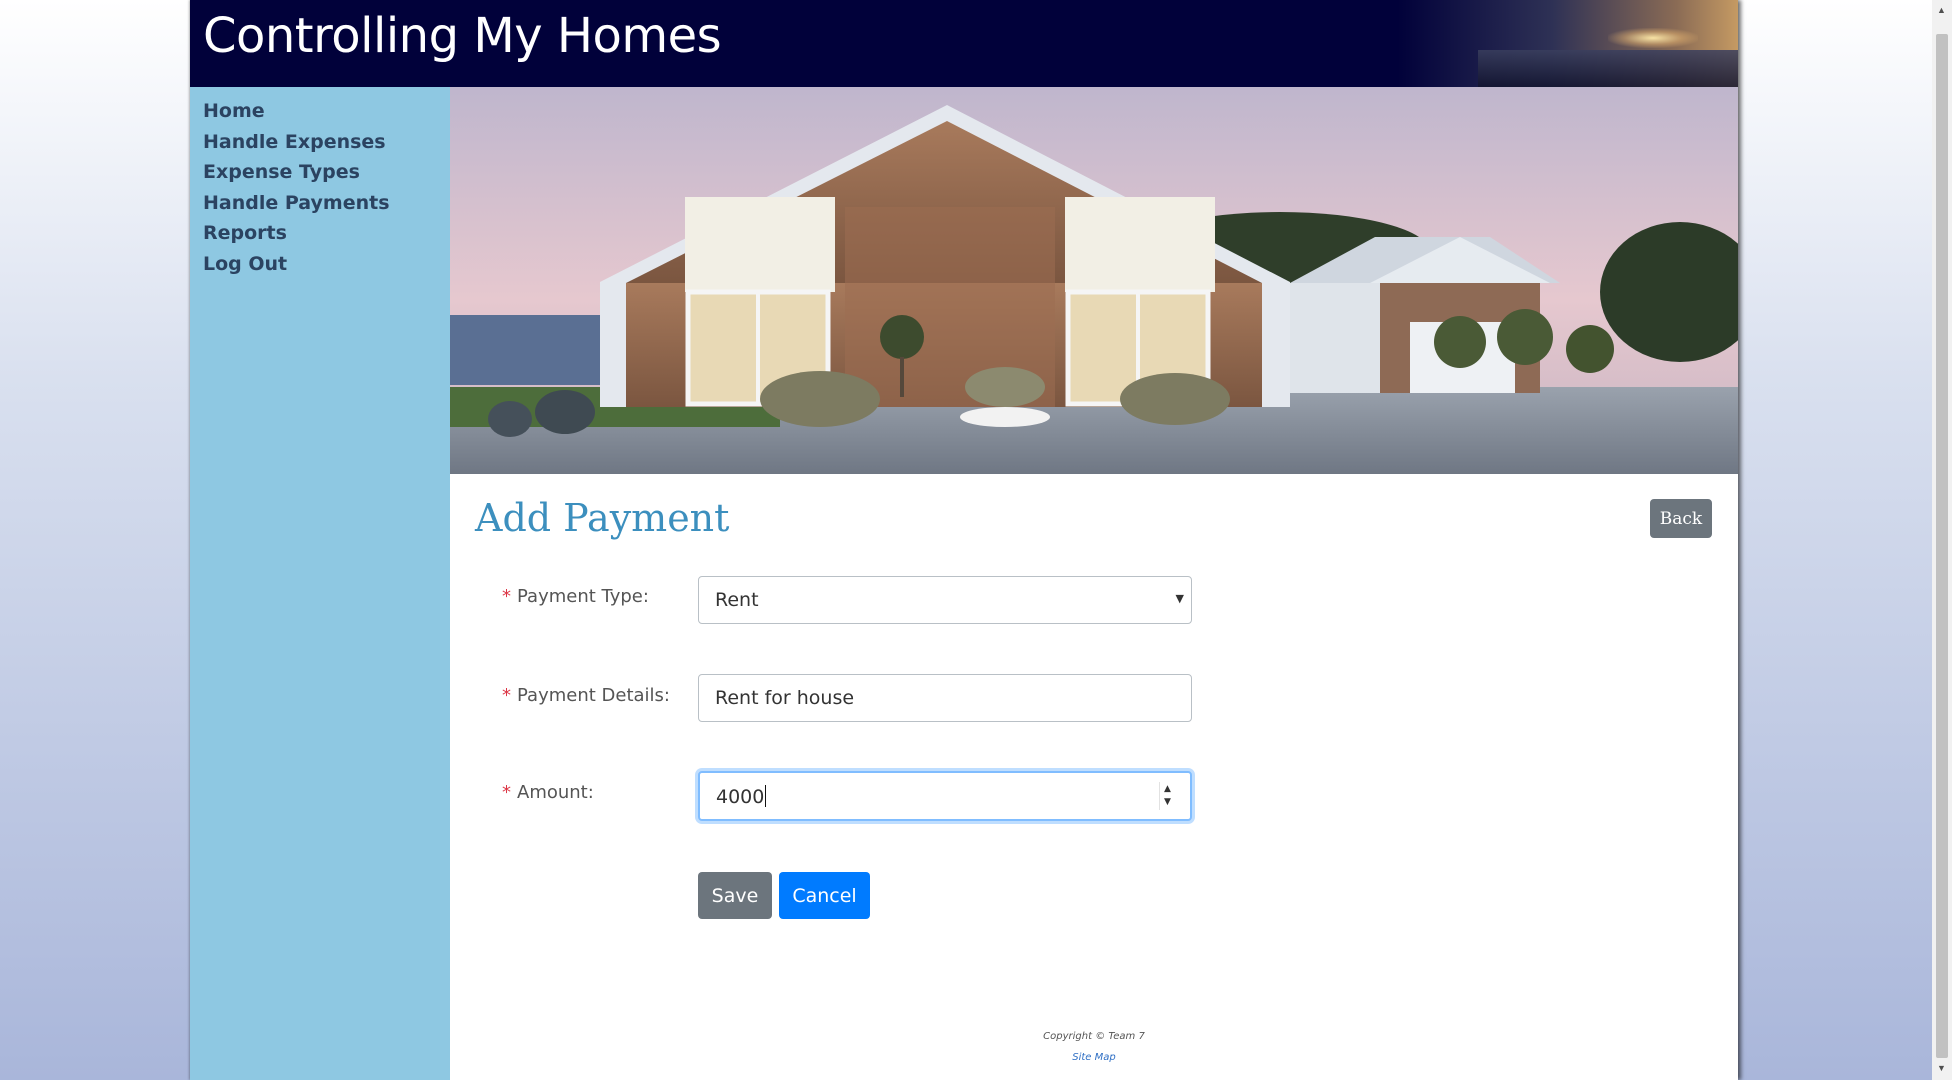 Image resolution: width=1952 pixels, height=1080 pixels. What do you see at coordinates (294, 142) in the screenshot?
I see `nav-link-handle-expenses: Handle Expenses` at bounding box center [294, 142].